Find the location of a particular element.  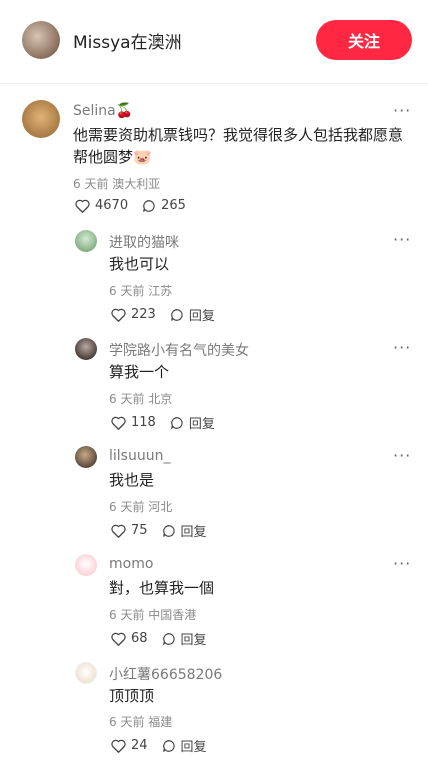

reply-username: 学院路小有名气的美女 is located at coordinates (179, 350).